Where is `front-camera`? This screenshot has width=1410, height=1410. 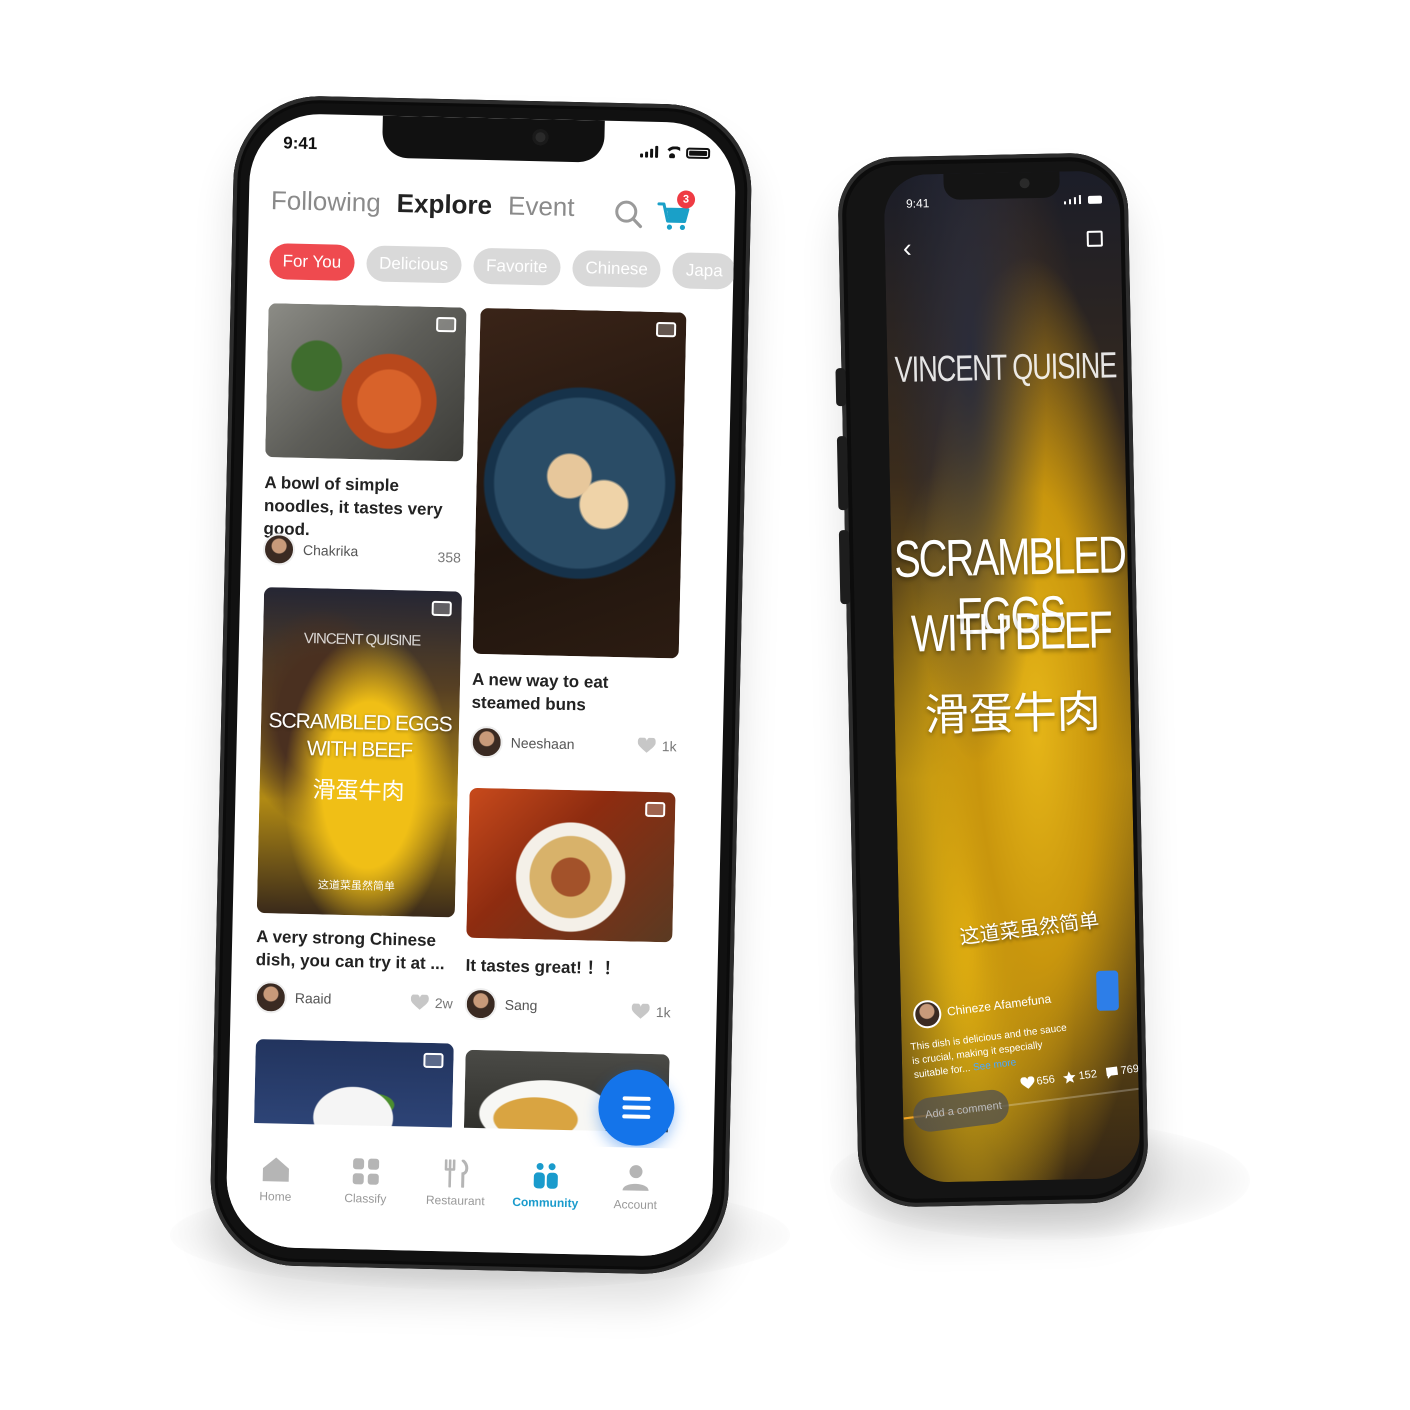
front-camera is located at coordinates (1024, 183).